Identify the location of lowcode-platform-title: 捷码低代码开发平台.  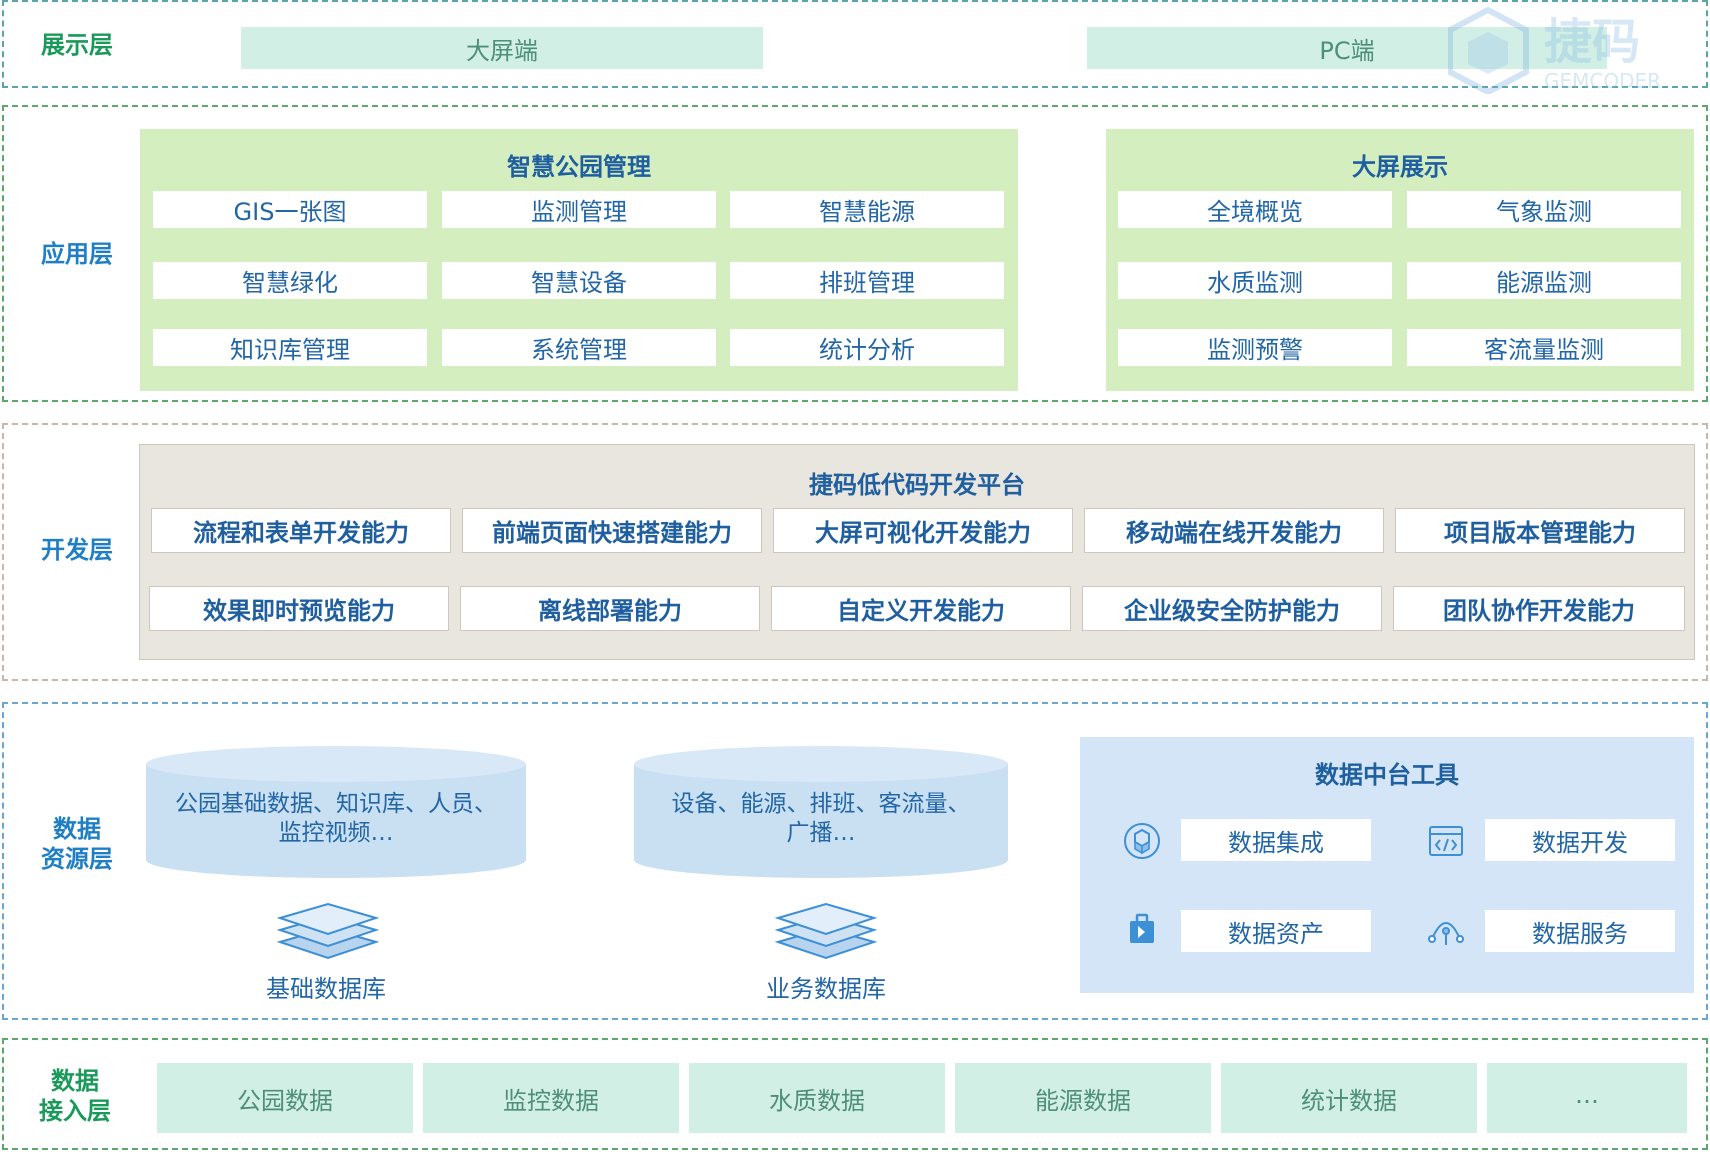
(917, 485).